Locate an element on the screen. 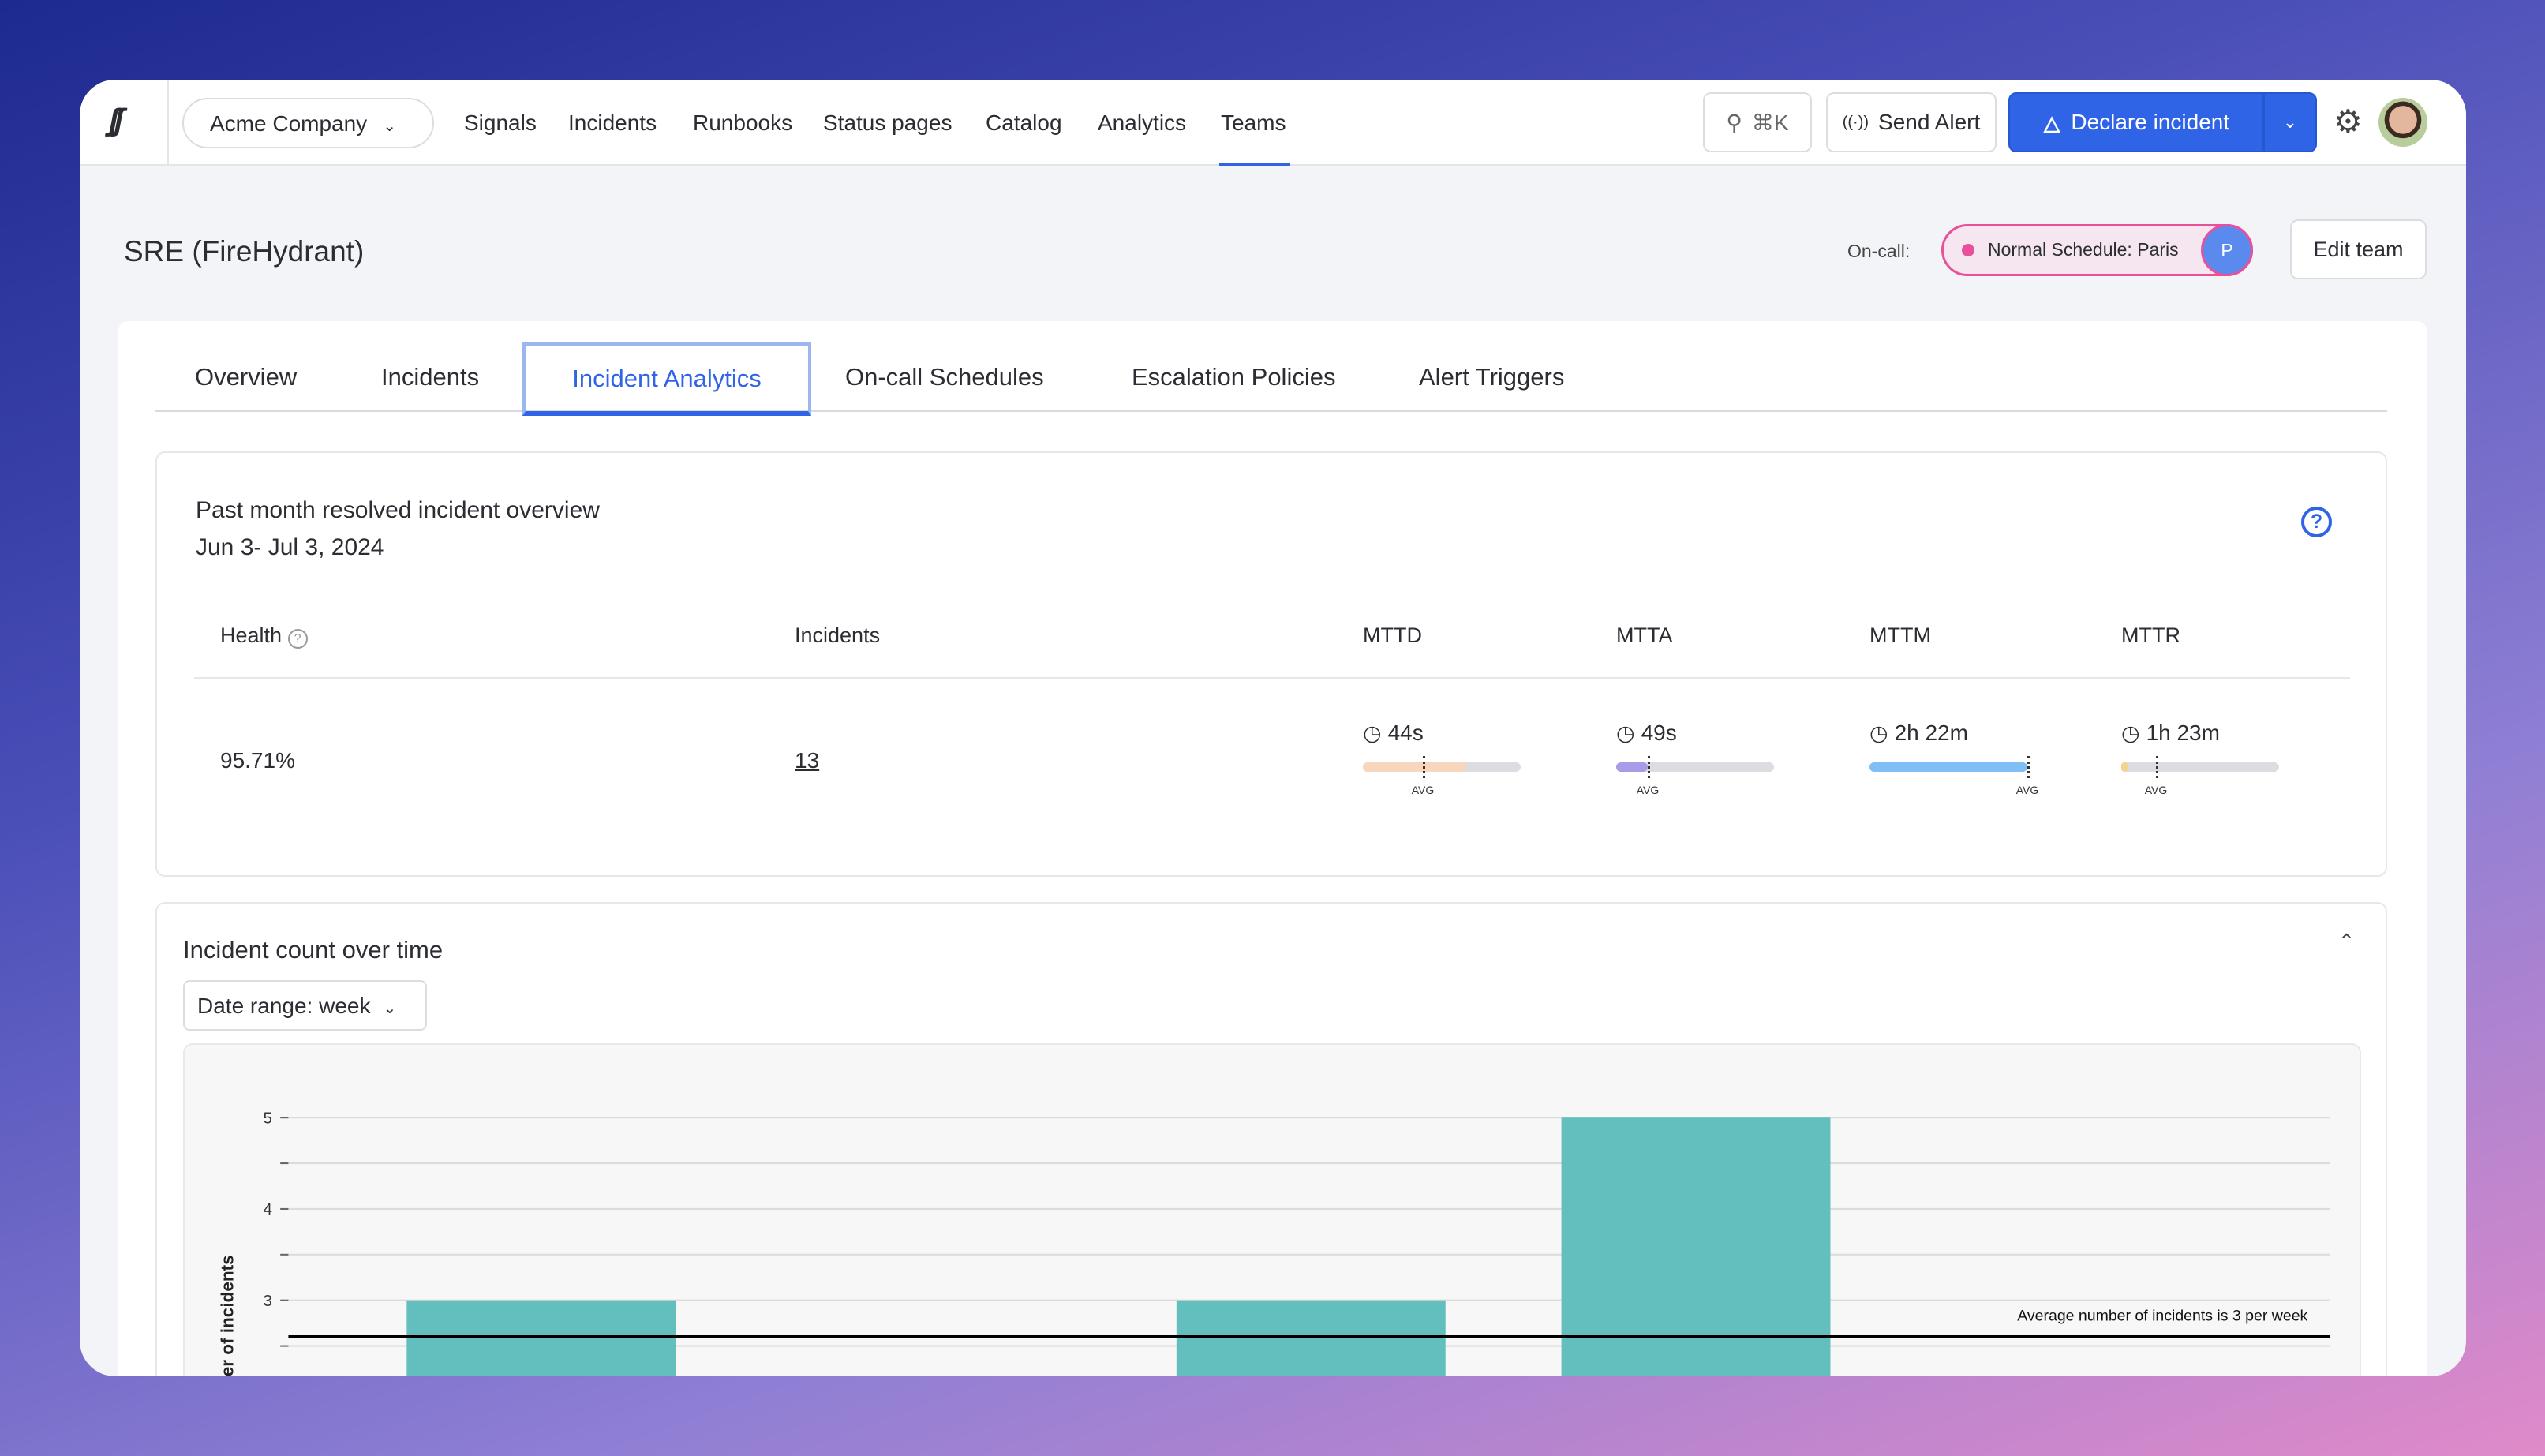 This screenshot has height=1456, width=2545. tab-overview: Overview is located at coordinates (246, 377).